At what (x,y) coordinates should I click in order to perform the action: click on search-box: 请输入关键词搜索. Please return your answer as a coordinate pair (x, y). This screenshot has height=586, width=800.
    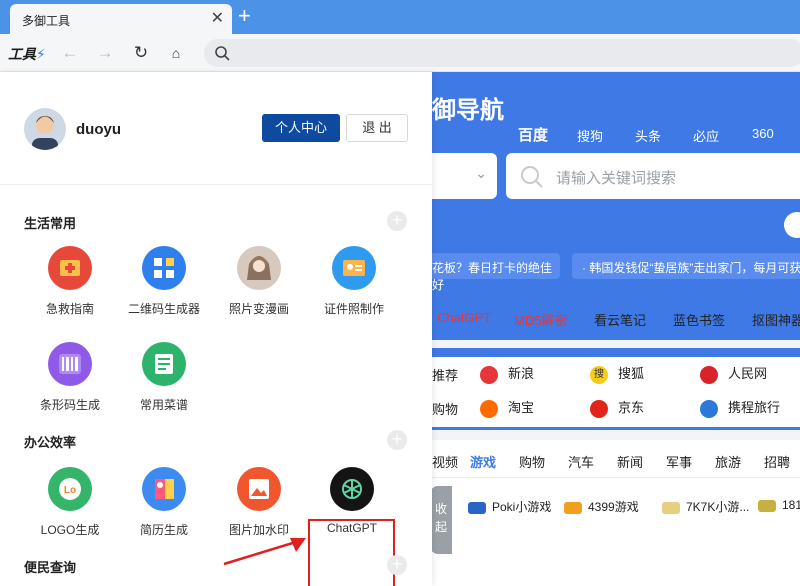
    Looking at the image, I should click on (653, 176).